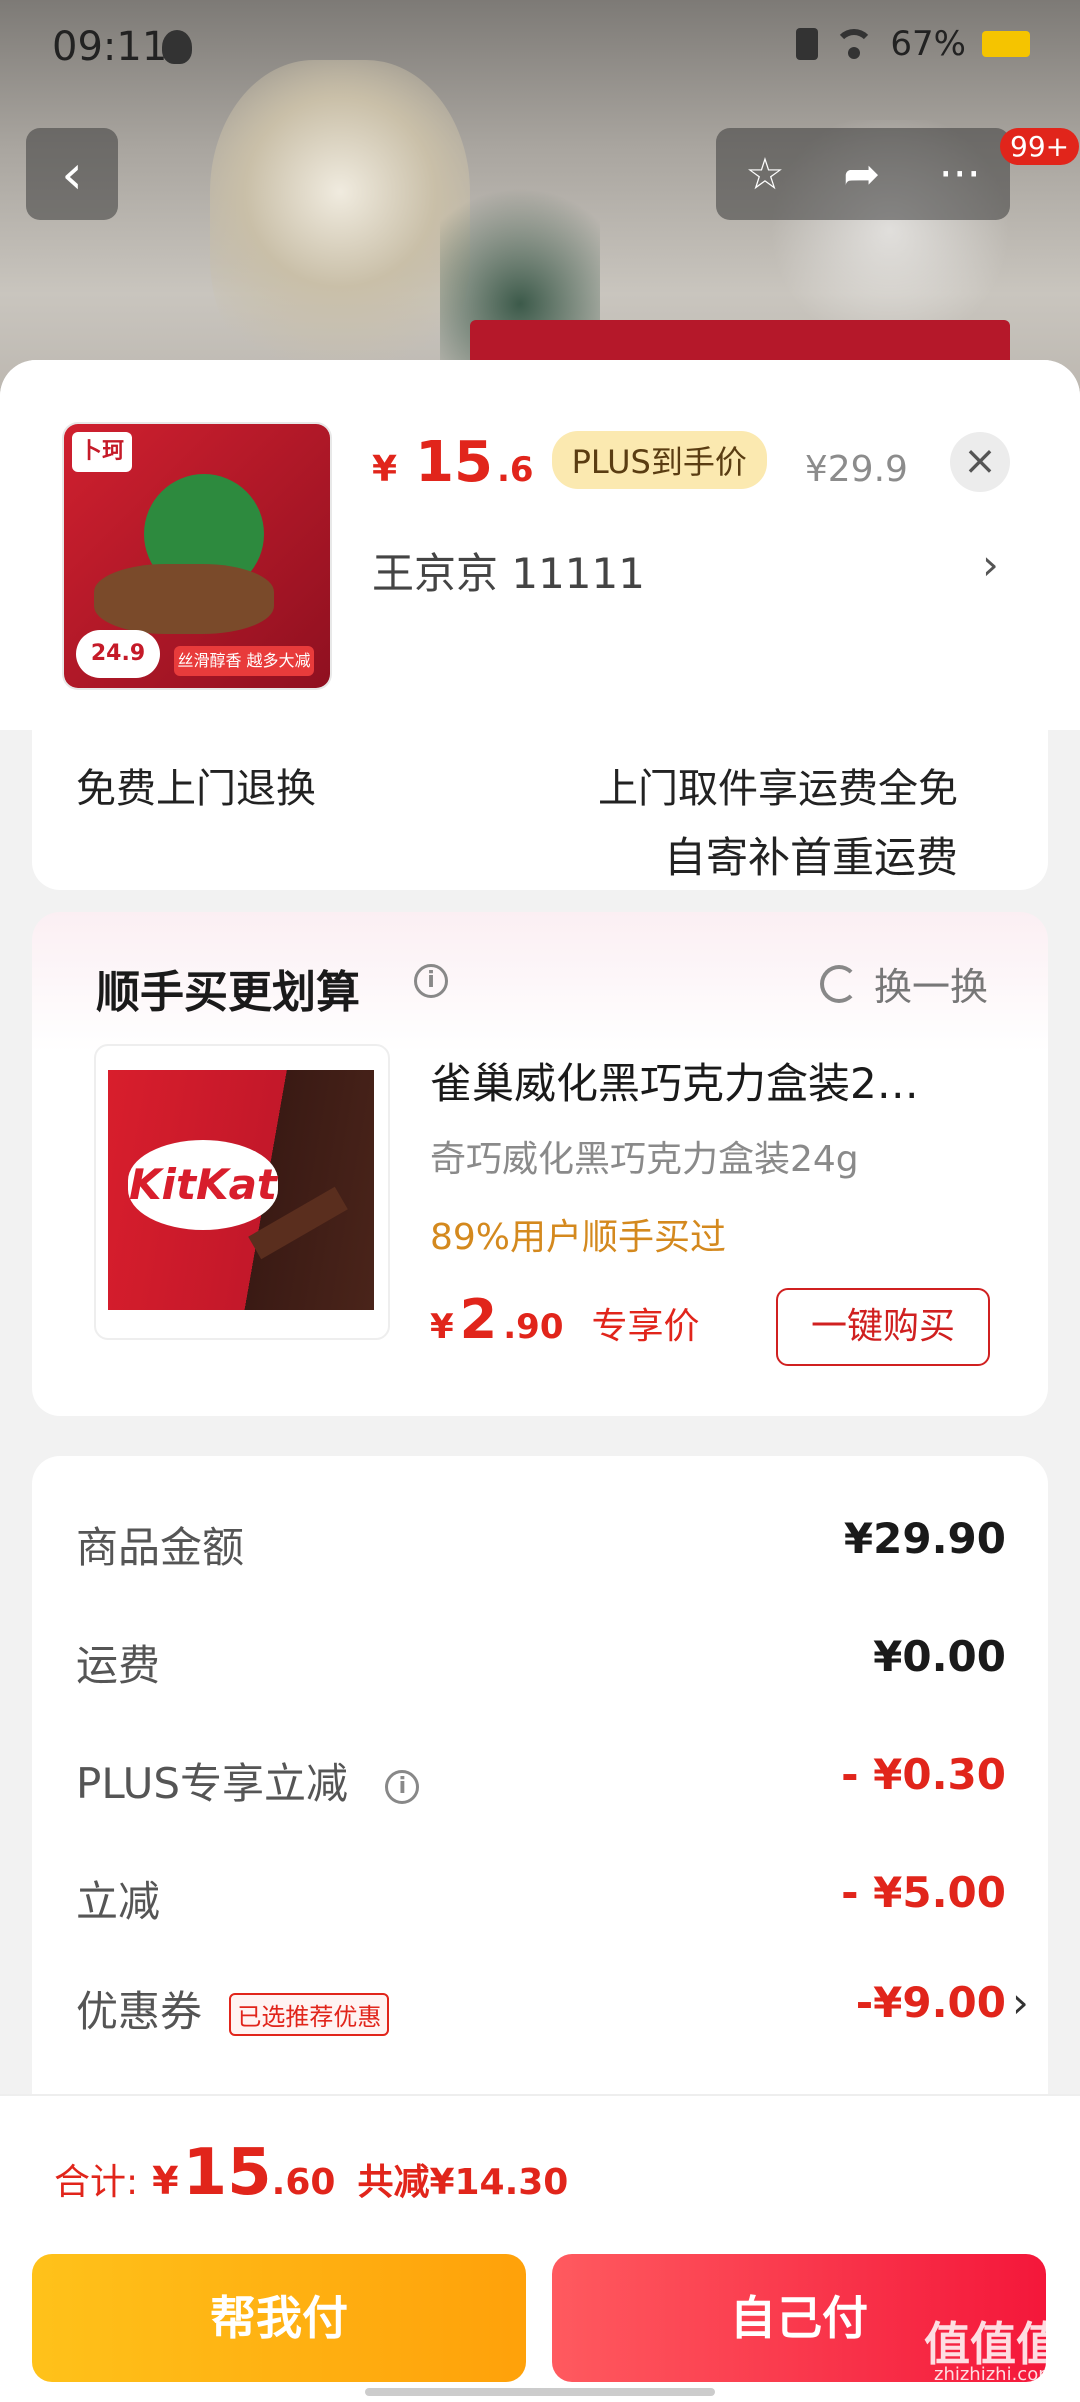 The height and width of the screenshot is (2402, 1080). Describe the element at coordinates (197, 556) in the screenshot. I see `product-thumbnail: 卜珂 24.9 丝滑醇香 越多大减` at that location.